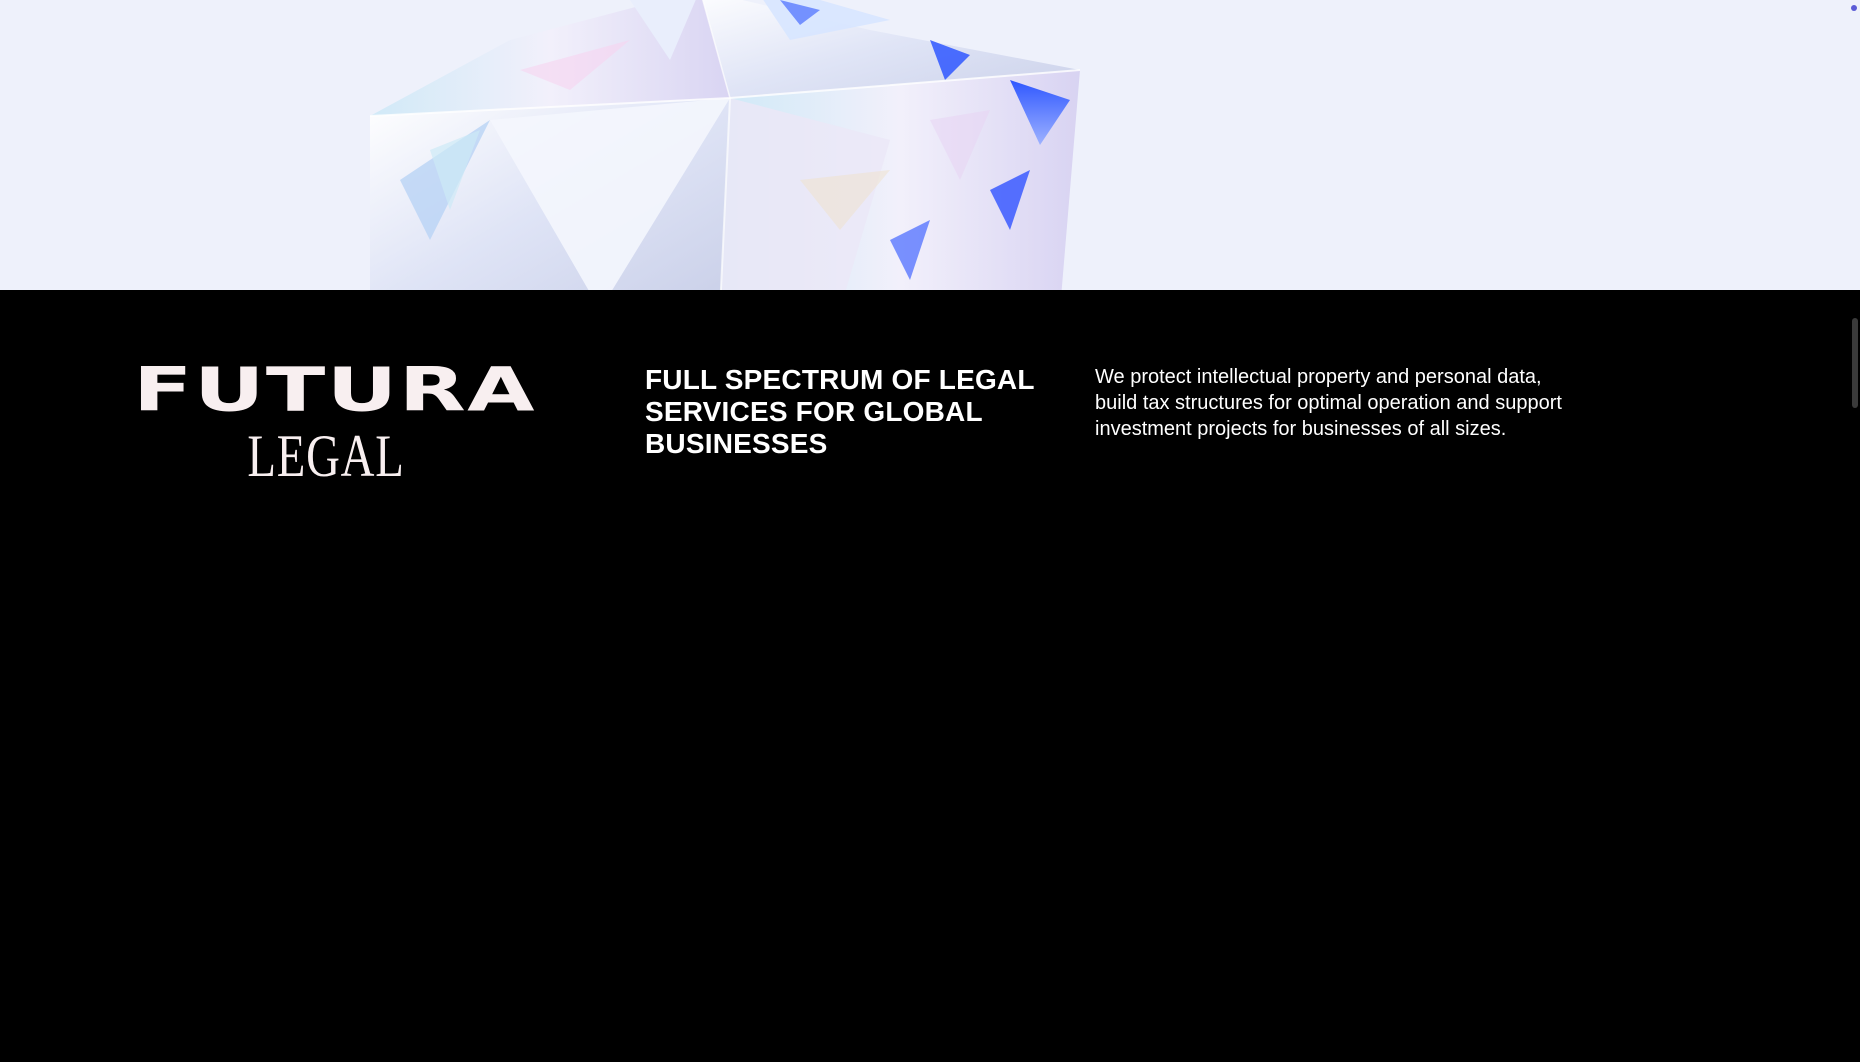  Describe the element at coordinates (1854, 8) in the screenshot. I see `indicator-dot` at that location.